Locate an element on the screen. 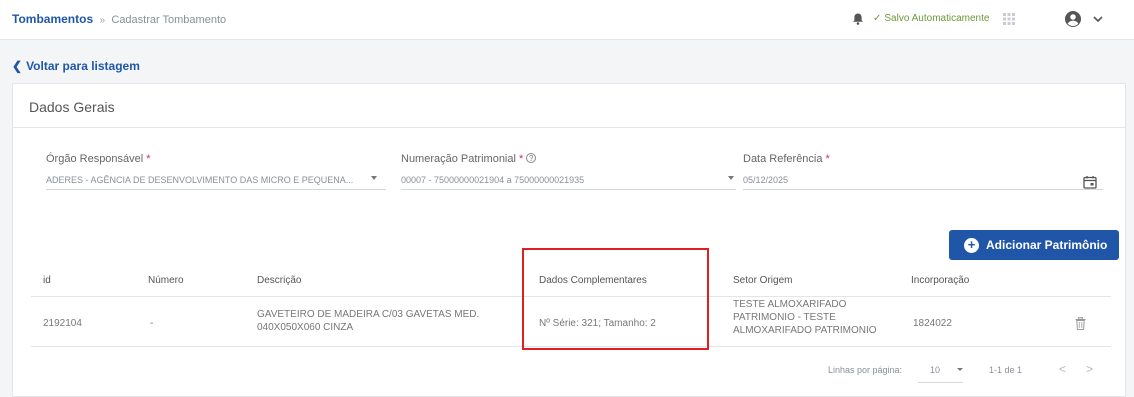  card-header: Dados Gerais is located at coordinates (569, 106).